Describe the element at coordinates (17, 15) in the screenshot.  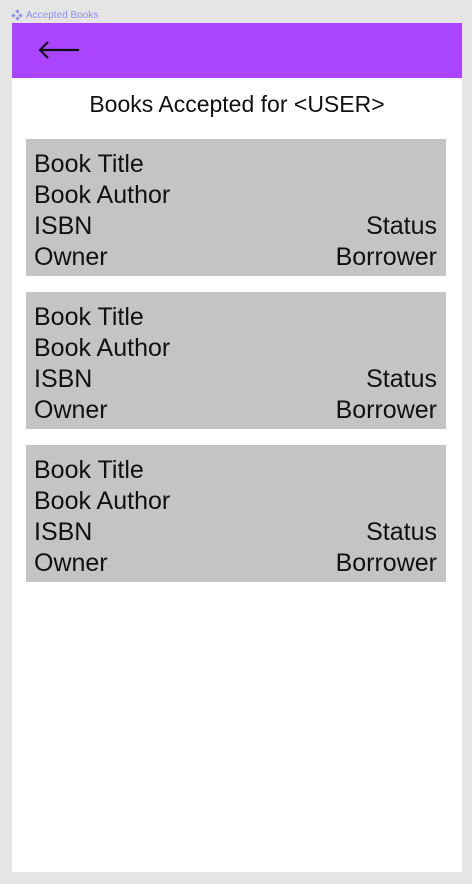
I see `component-icon` at that location.